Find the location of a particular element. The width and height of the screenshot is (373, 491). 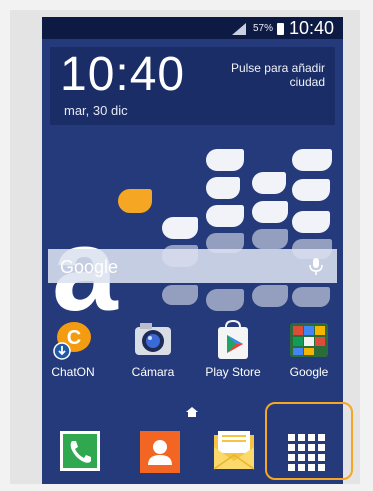

google-folder-icon is located at coordinates (309, 340).